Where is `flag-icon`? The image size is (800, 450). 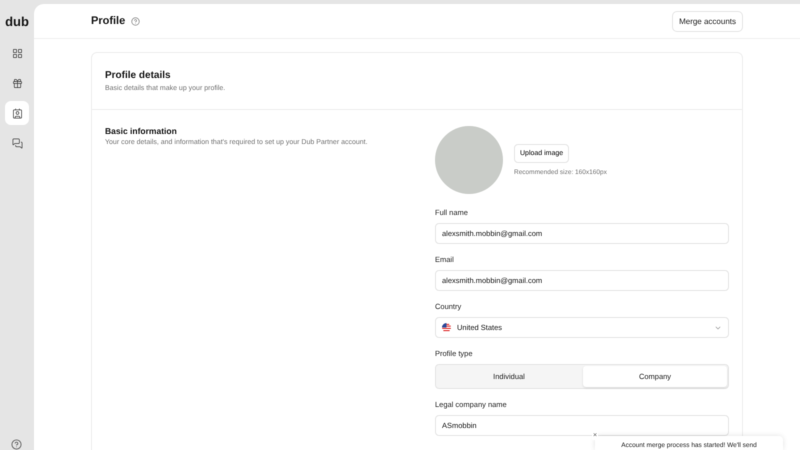
flag-icon is located at coordinates (446, 327).